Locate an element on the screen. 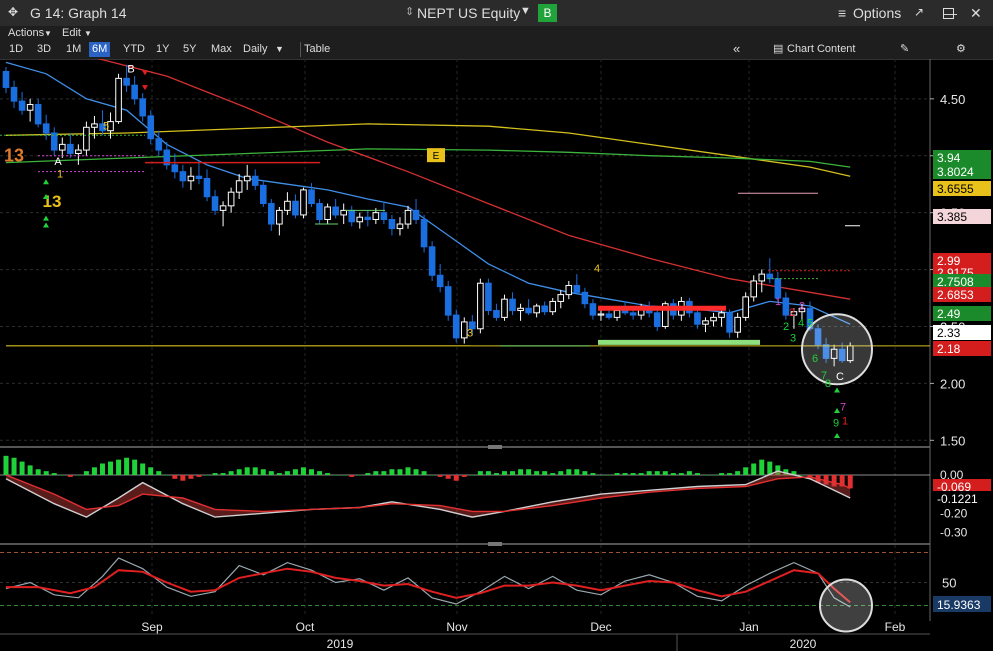 The height and width of the screenshot is (651, 993). sequence-count-label: 3 is located at coordinates (470, 334).